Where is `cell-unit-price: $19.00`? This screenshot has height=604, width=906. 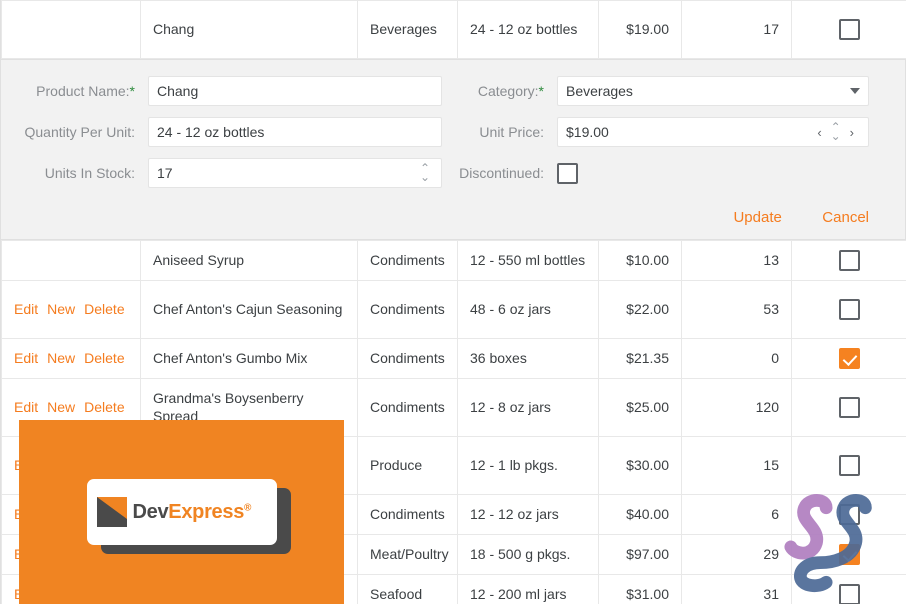 cell-unit-price: $19.00 is located at coordinates (640, 29).